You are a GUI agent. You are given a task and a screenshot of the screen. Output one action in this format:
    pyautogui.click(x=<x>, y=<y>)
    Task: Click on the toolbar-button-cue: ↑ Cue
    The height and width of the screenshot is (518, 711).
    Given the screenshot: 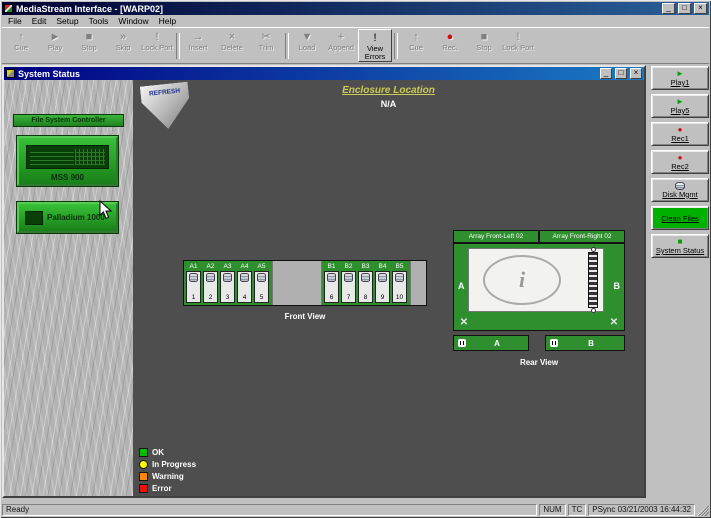 What is the action you would take?
    pyautogui.click(x=21, y=45)
    